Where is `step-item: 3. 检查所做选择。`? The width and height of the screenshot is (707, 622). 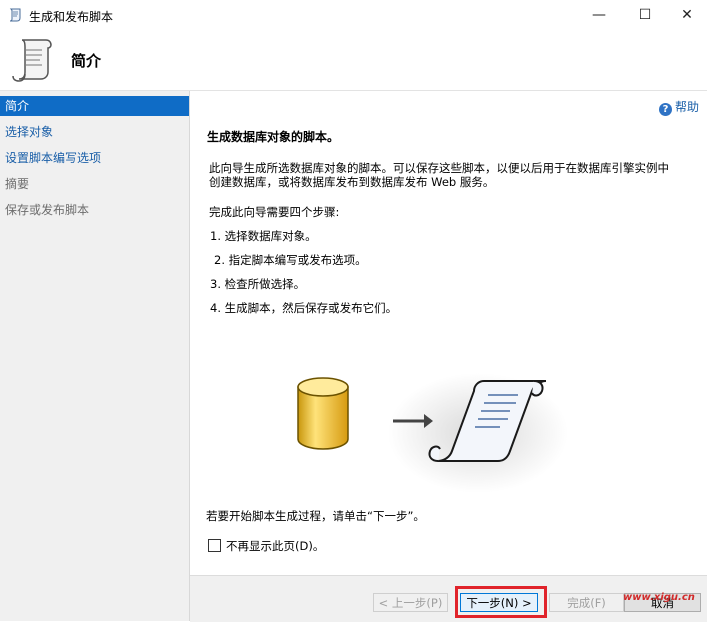
step-item: 3. 检查所做选择。 is located at coordinates (258, 284).